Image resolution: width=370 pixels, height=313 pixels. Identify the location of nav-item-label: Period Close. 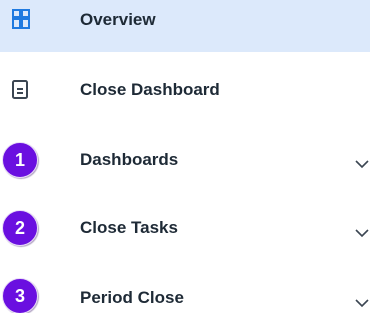
(132, 297).